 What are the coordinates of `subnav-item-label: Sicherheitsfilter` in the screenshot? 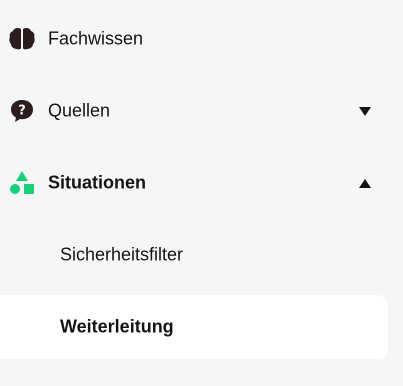 It's located at (122, 254).